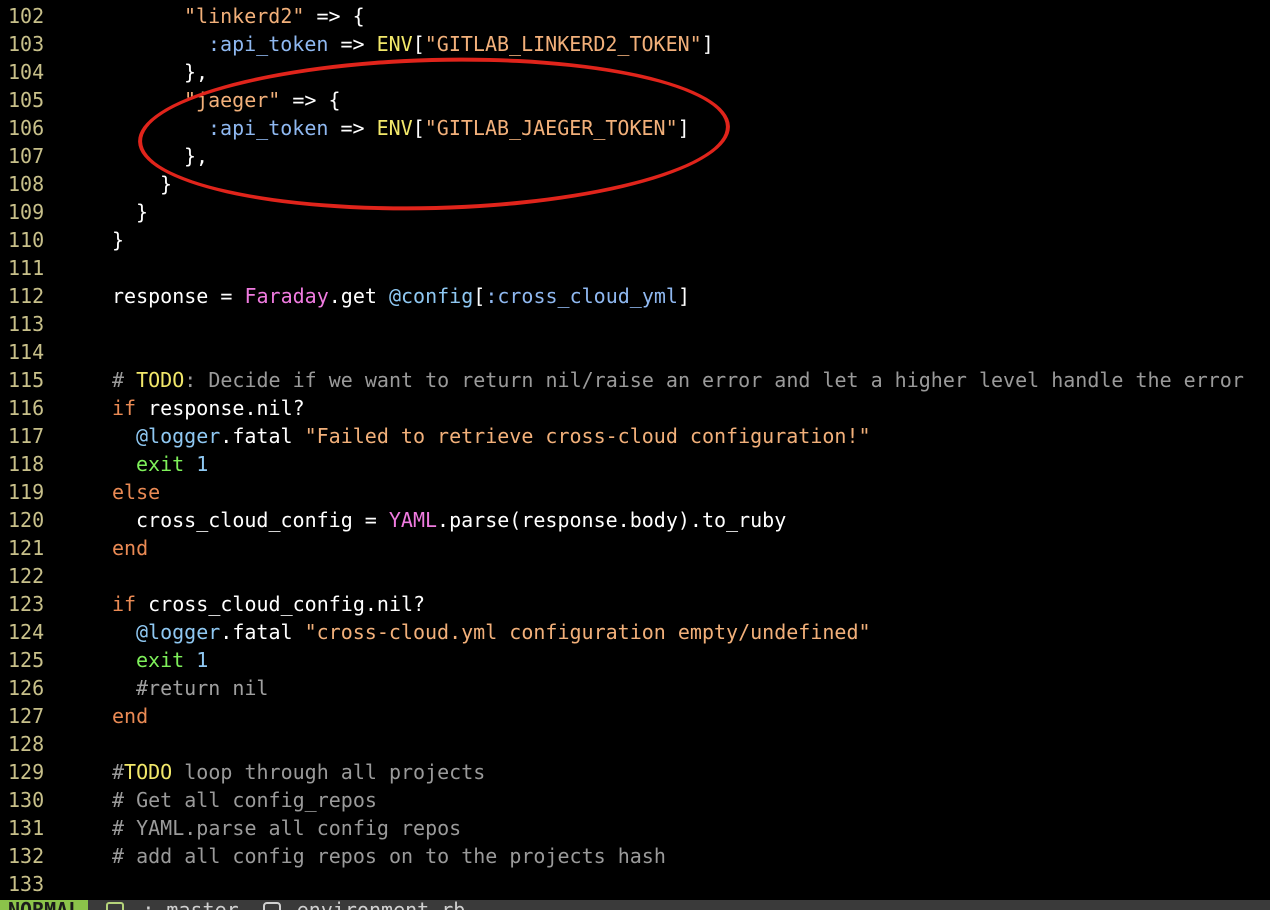  I want to click on code-token: end, so click(130, 716).